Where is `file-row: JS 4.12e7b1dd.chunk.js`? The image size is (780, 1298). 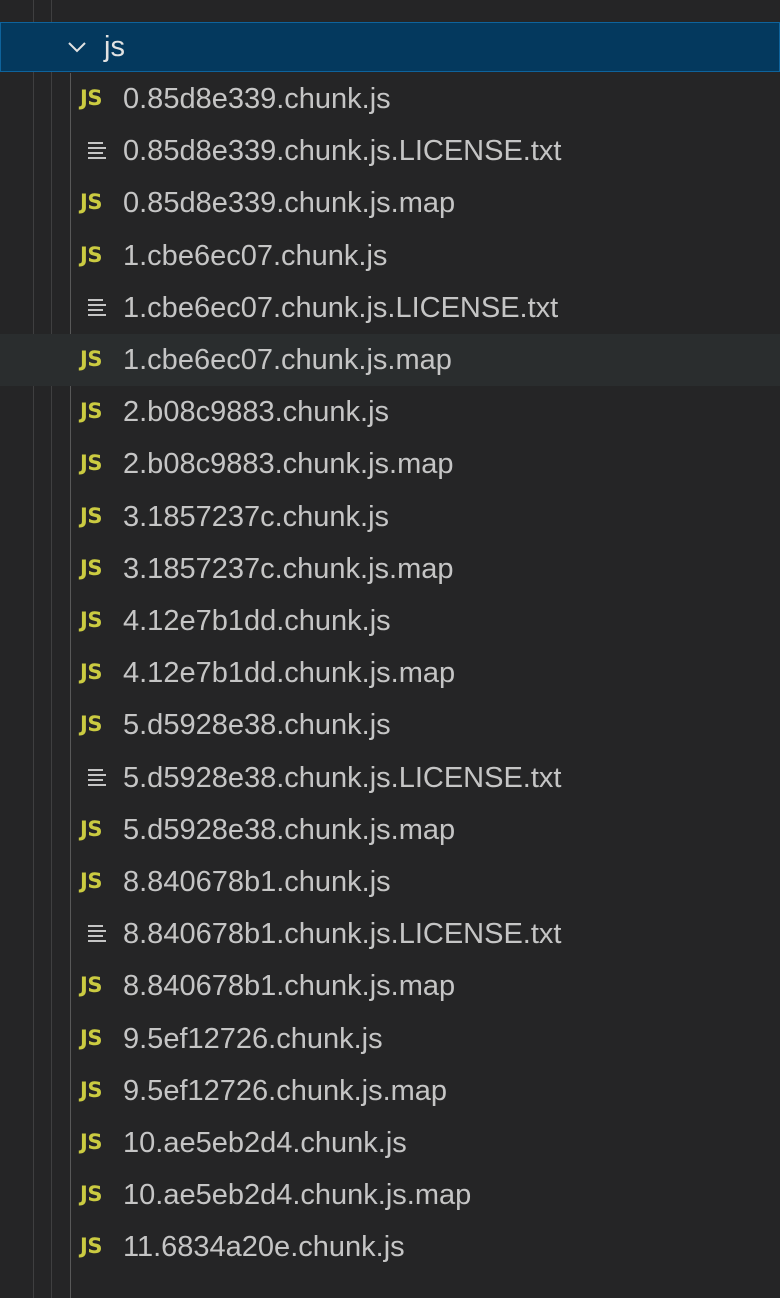 file-row: JS 4.12e7b1dd.chunk.js is located at coordinates (390, 621).